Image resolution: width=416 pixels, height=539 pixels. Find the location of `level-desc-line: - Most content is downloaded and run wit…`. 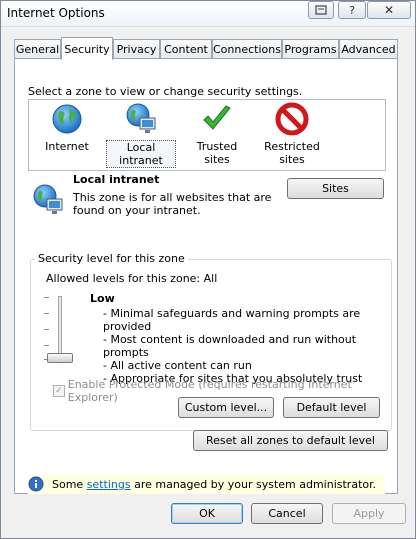

level-desc-line: - Most content is downloaded and run wit… is located at coordinates (230, 346).